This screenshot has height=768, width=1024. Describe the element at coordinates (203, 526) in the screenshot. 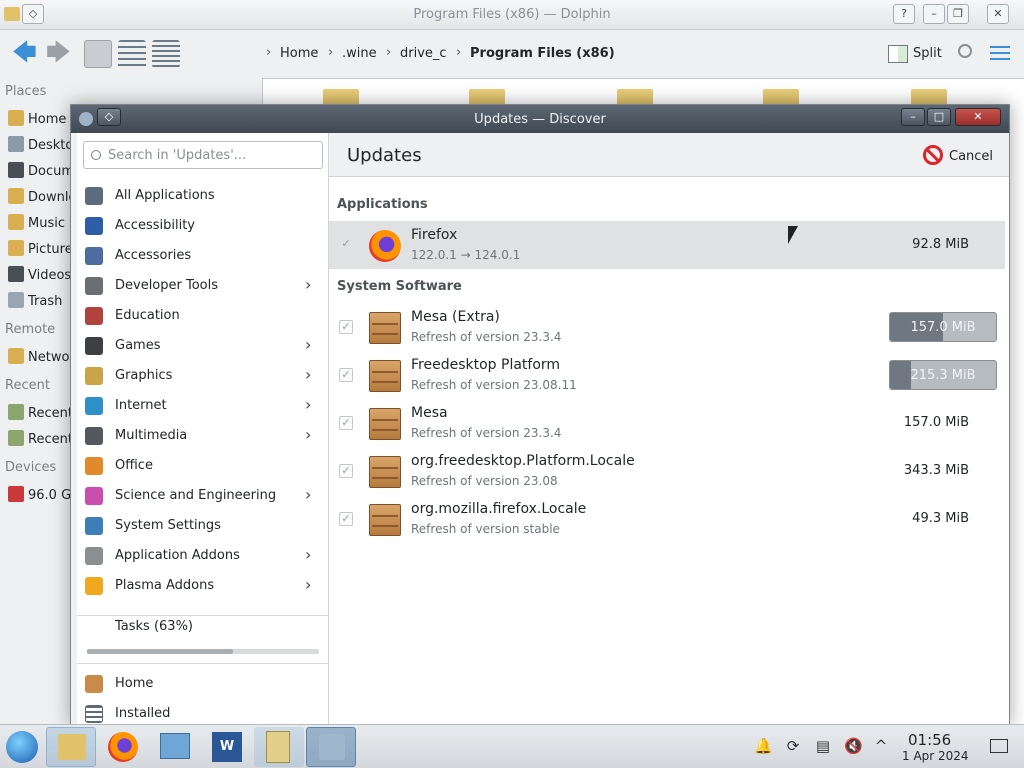

I see `category-system-settings: System Settings` at that location.